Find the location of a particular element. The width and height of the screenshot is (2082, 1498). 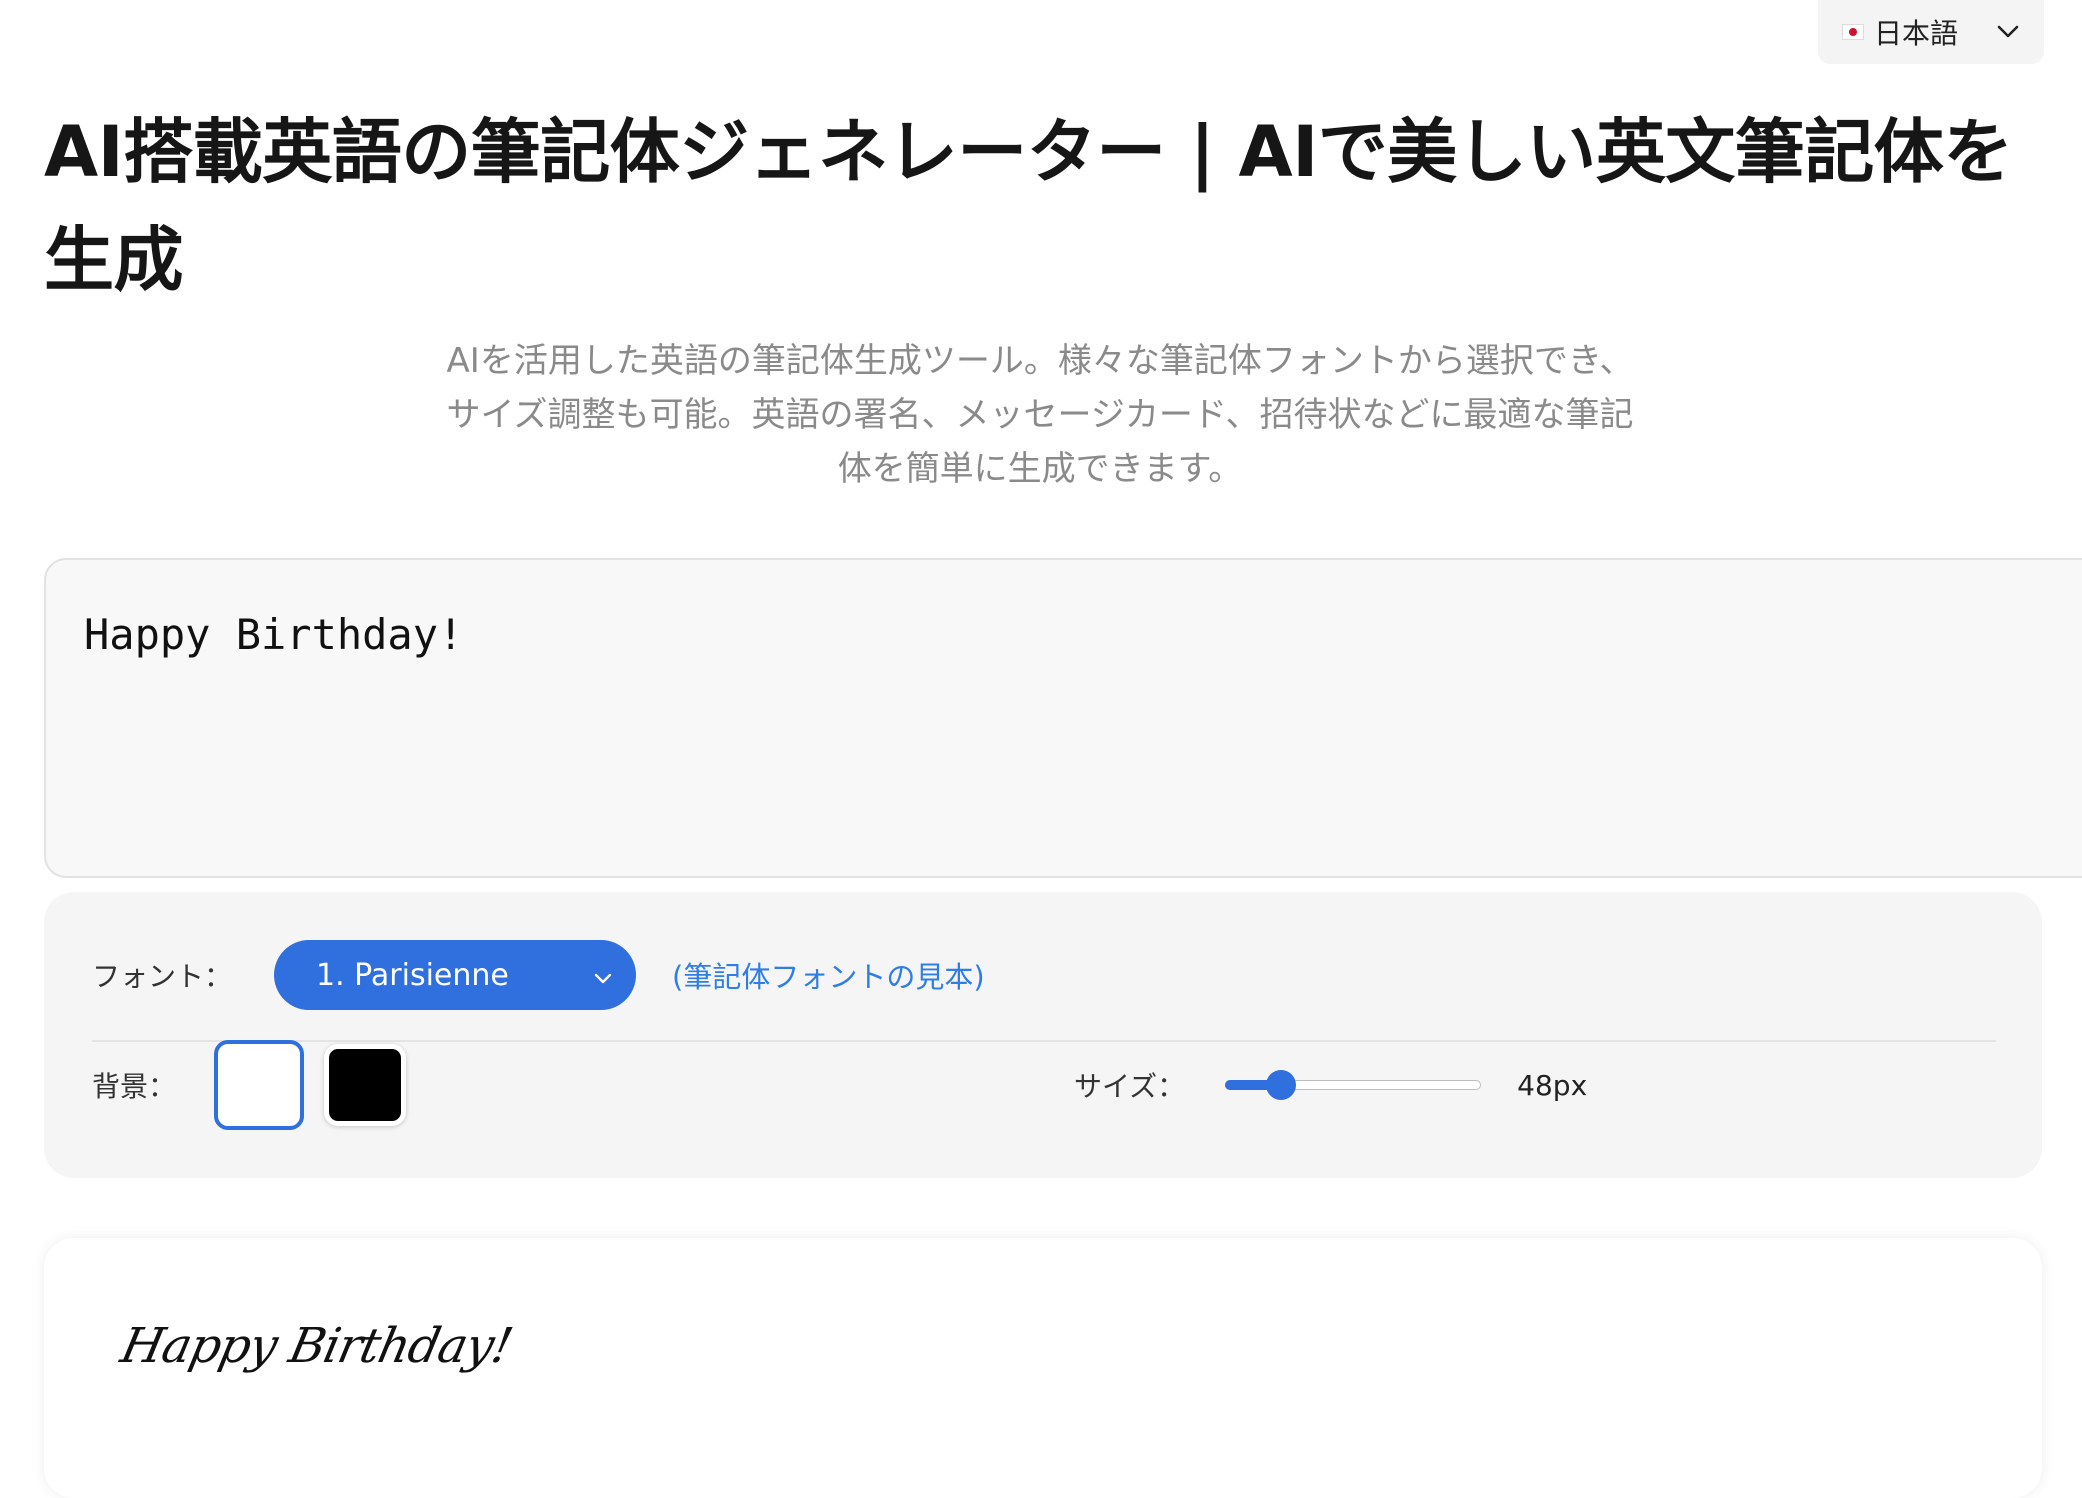

language-selector: 日本語 is located at coordinates (1931, 32).